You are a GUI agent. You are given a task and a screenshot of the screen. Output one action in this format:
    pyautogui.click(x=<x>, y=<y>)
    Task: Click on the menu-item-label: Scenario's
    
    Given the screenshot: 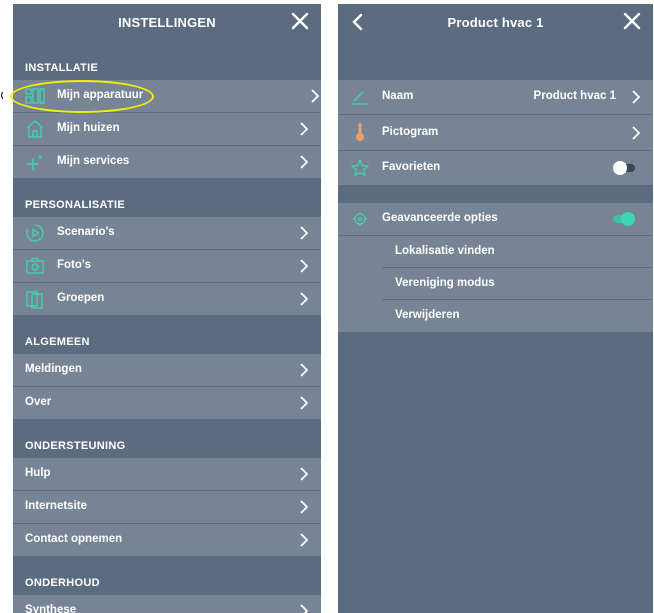 What is the action you would take?
    pyautogui.click(x=86, y=232)
    